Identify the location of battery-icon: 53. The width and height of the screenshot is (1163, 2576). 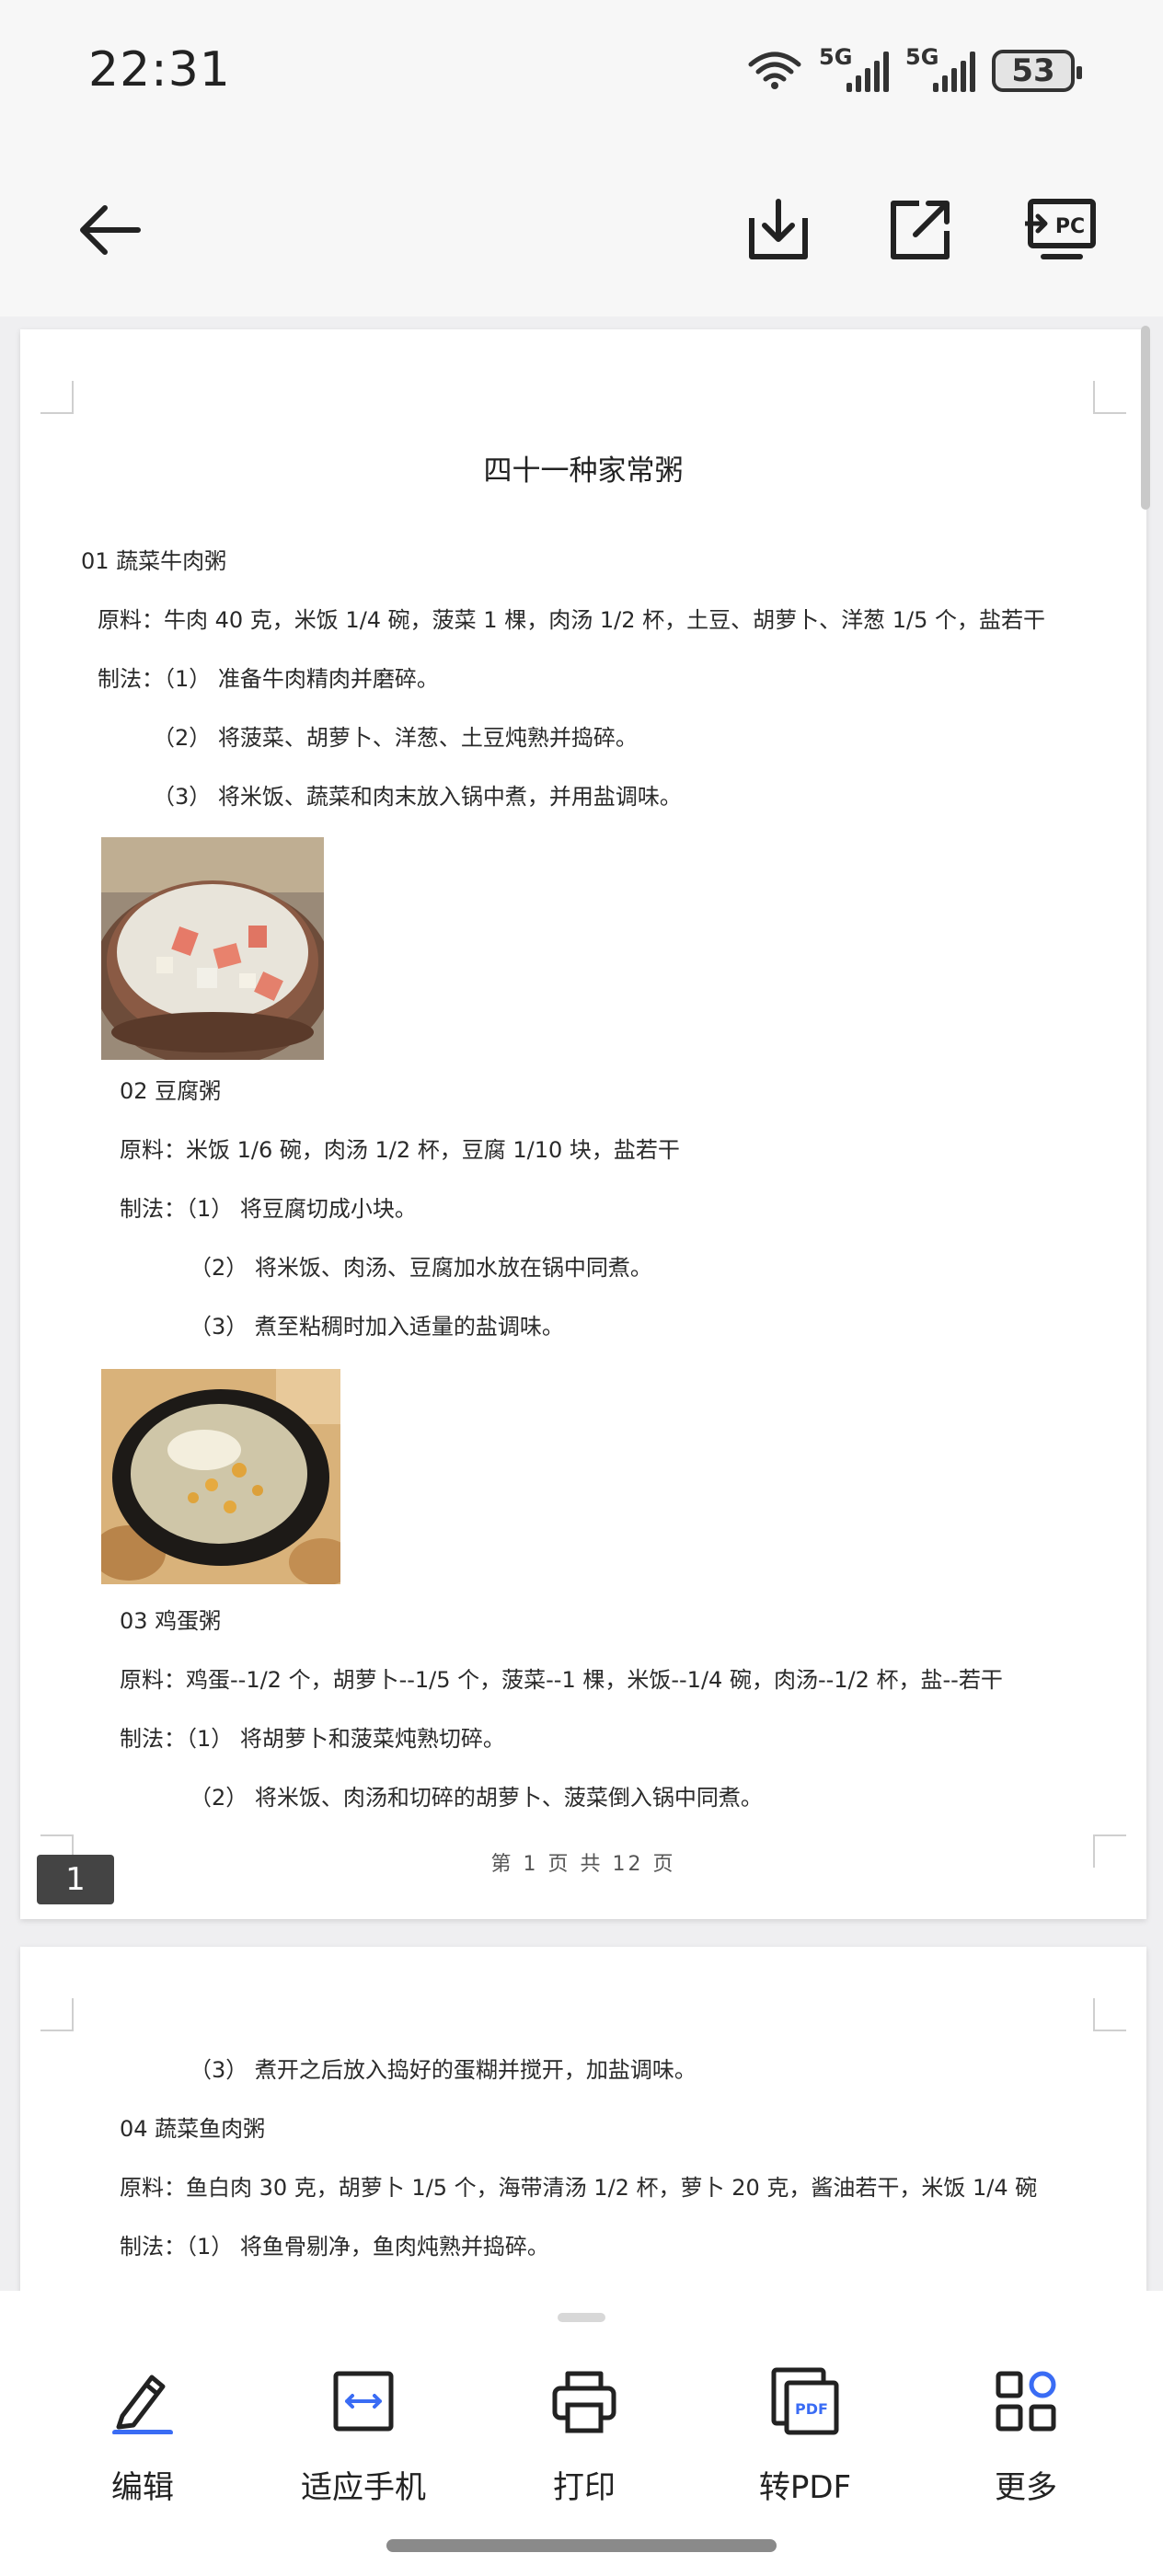
(1037, 71).